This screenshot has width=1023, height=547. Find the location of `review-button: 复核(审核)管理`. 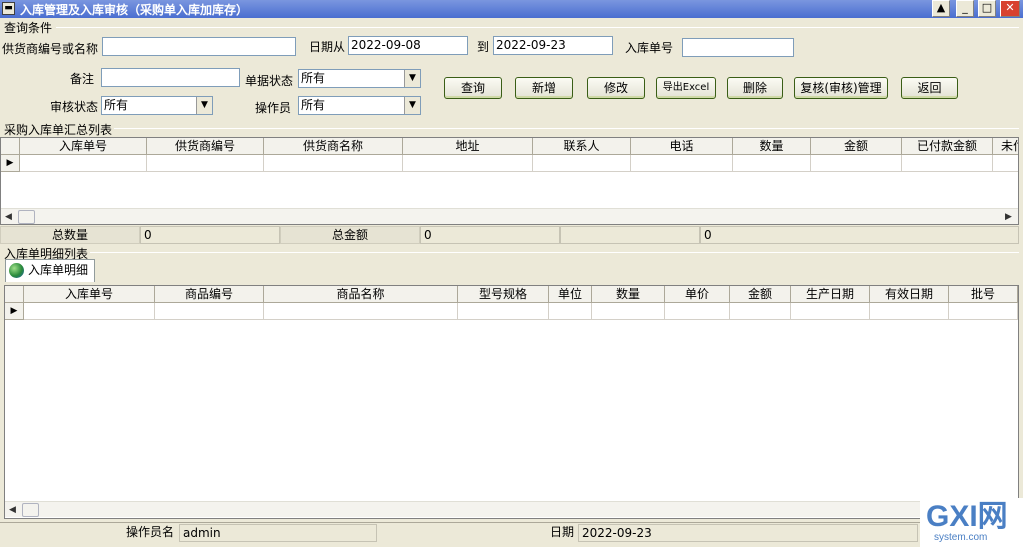

review-button: 复核(审核)管理 is located at coordinates (841, 88).